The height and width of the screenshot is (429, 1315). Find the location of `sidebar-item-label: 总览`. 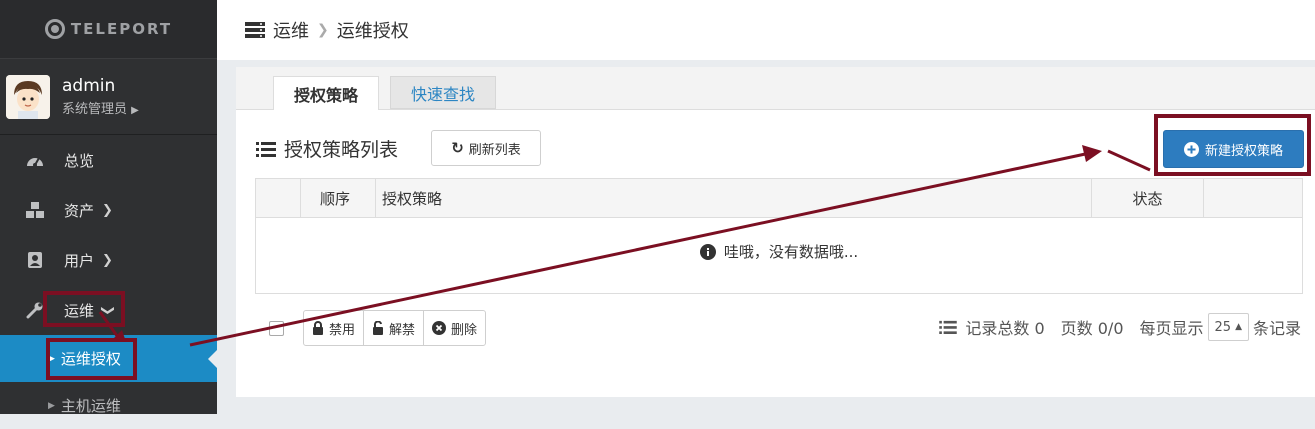

sidebar-item-label: 总览 is located at coordinates (79, 160).